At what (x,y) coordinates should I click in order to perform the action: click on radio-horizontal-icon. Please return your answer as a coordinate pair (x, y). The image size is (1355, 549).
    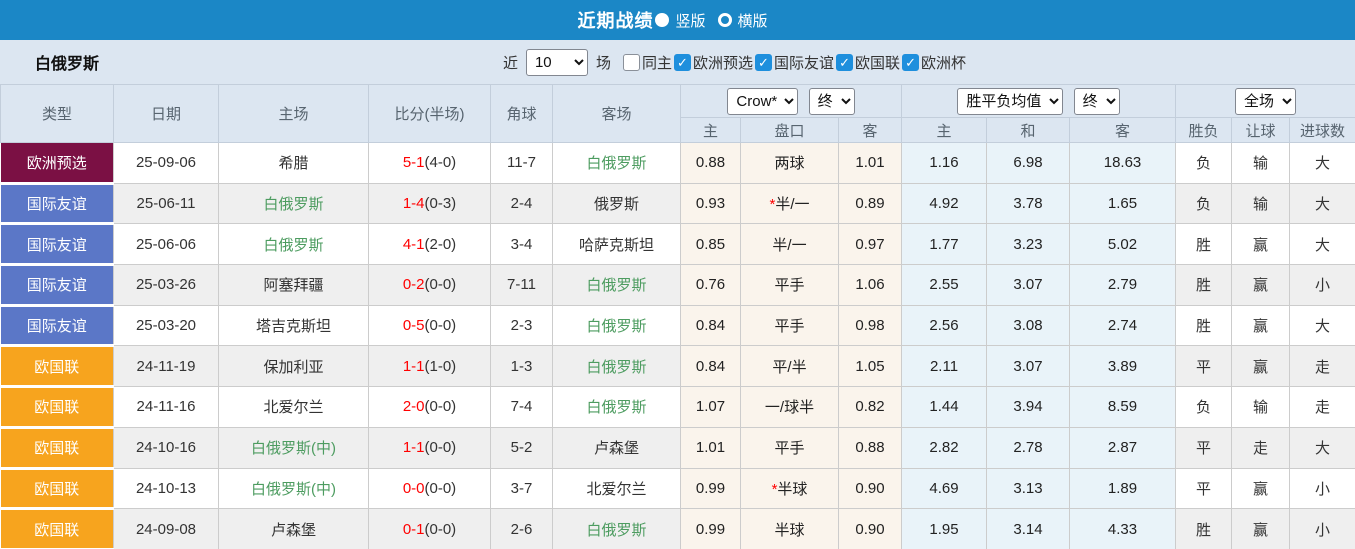
    Looking at the image, I should click on (724, 20).